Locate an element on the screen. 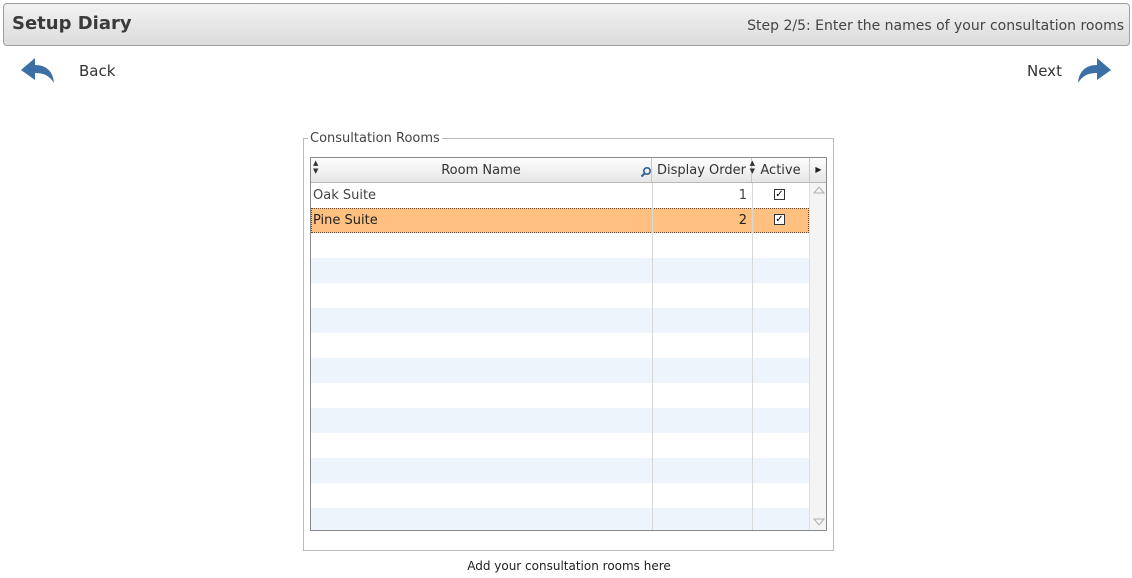 This screenshot has width=1132, height=578. column-header-display-order: Display Order ▲ ▼ is located at coordinates (703, 170).